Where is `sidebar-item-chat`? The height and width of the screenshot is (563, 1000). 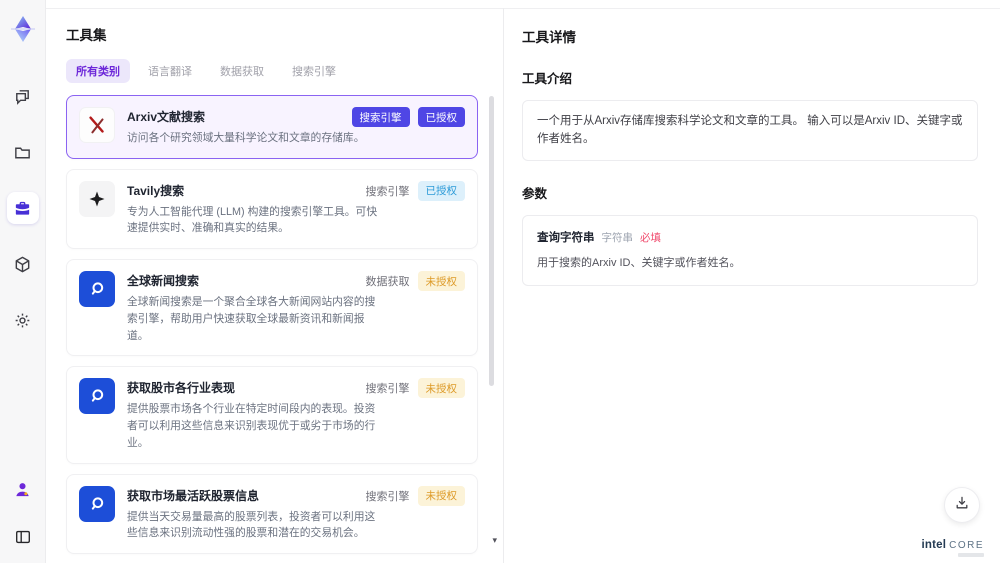 sidebar-item-chat is located at coordinates (23, 96).